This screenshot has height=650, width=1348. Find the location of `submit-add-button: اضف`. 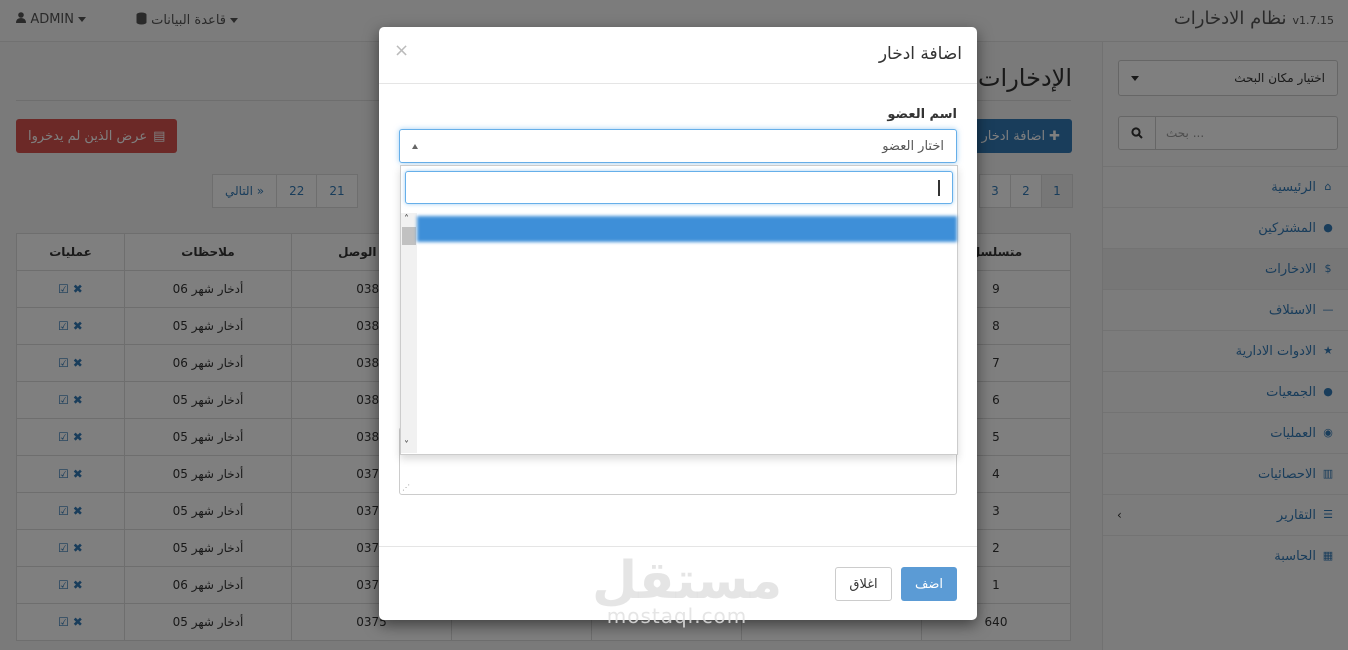

submit-add-button: اضف is located at coordinates (929, 584).